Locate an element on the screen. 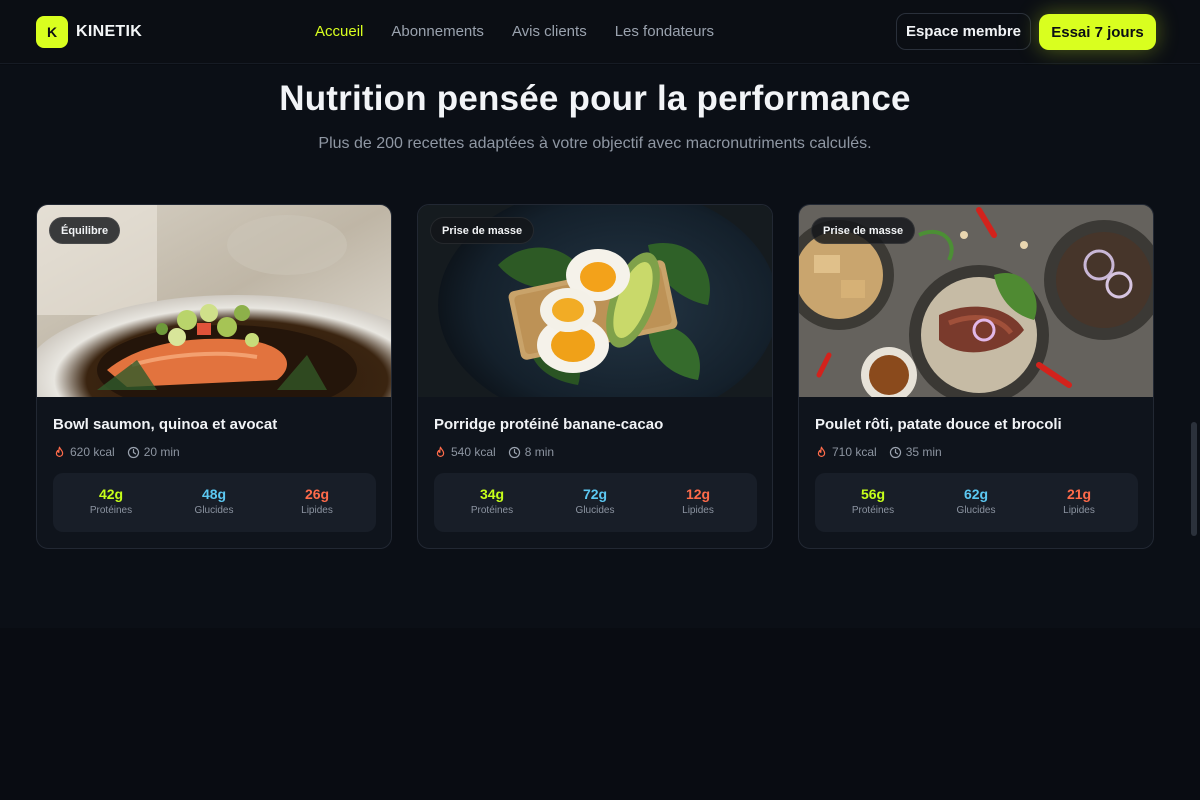  recipe-meta: 540 kcal 8 min is located at coordinates (494, 452).